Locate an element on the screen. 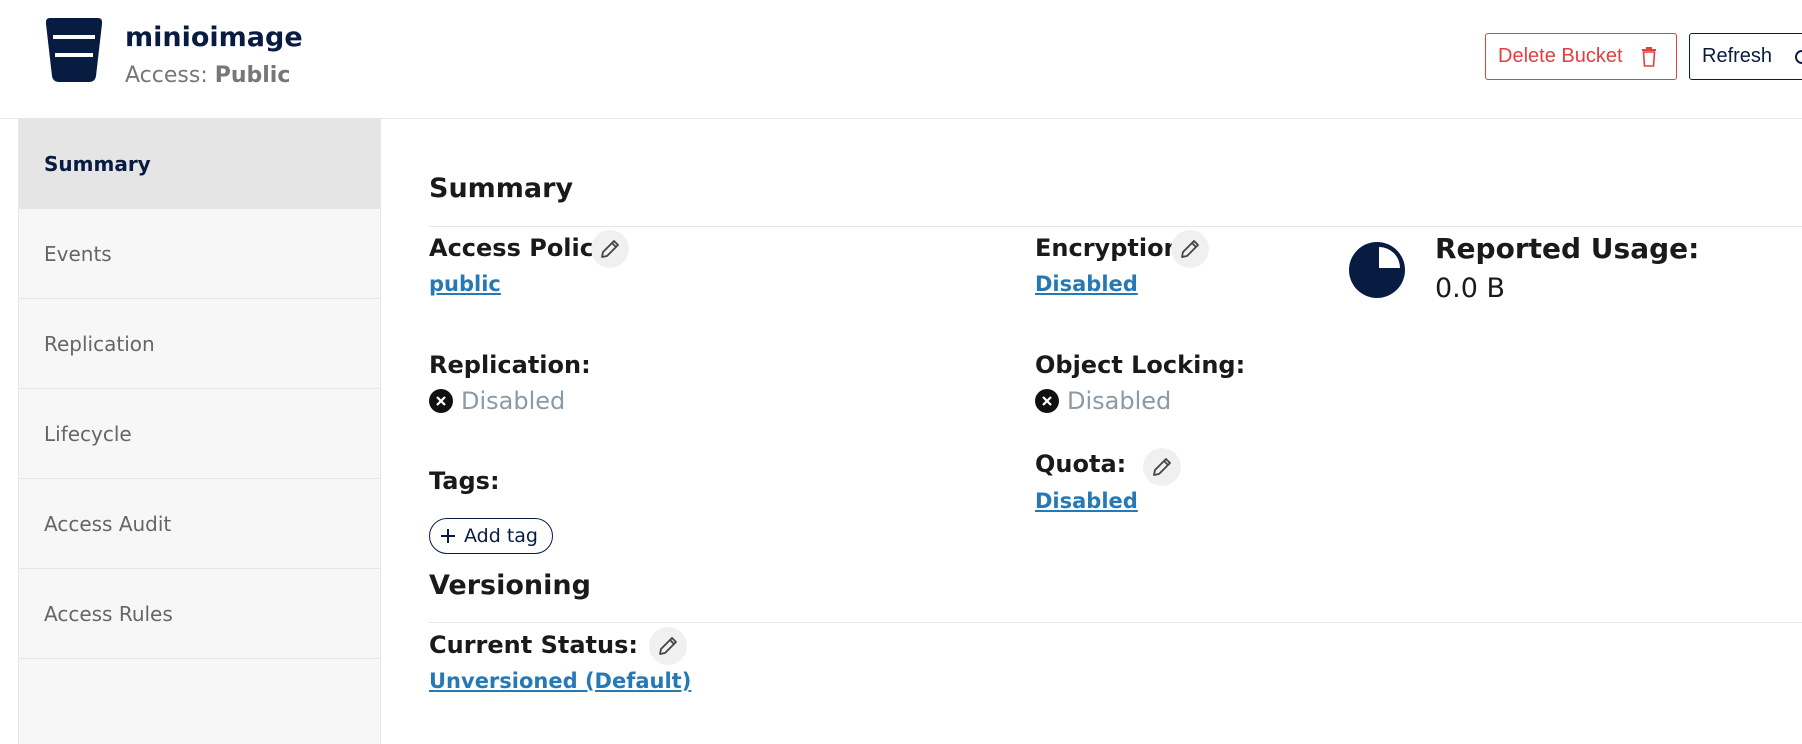 The height and width of the screenshot is (744, 1802). sidebar-item-replication: Replication is located at coordinates (199, 344).